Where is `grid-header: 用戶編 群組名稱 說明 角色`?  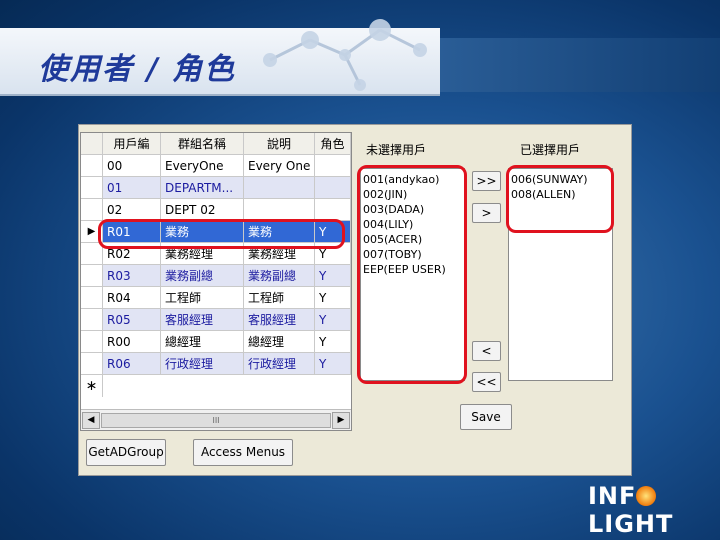 grid-header: 用戶編 群組名稱 說明 角色 is located at coordinates (216, 144).